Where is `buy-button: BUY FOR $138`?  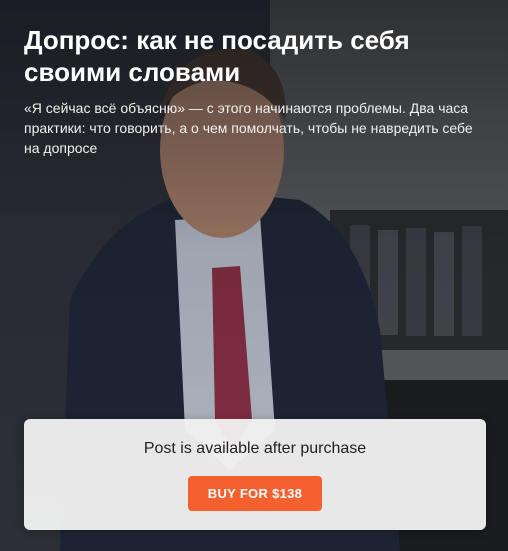
buy-button: BUY FOR $138 is located at coordinates (255, 493).